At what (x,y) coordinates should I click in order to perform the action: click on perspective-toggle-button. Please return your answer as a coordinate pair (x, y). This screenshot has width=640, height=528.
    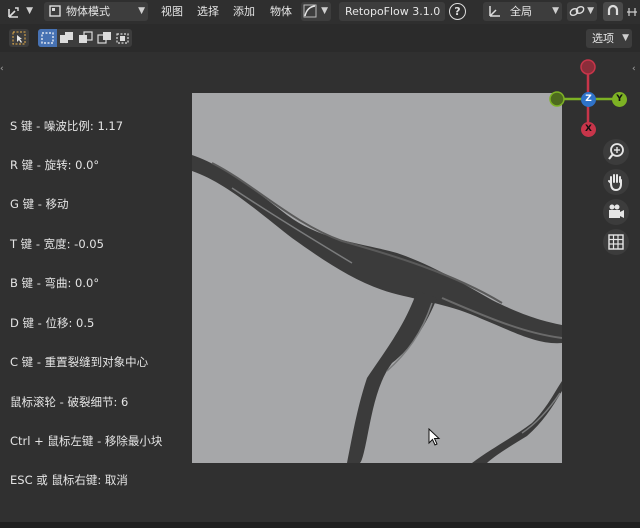
    Looking at the image, I should click on (616, 242).